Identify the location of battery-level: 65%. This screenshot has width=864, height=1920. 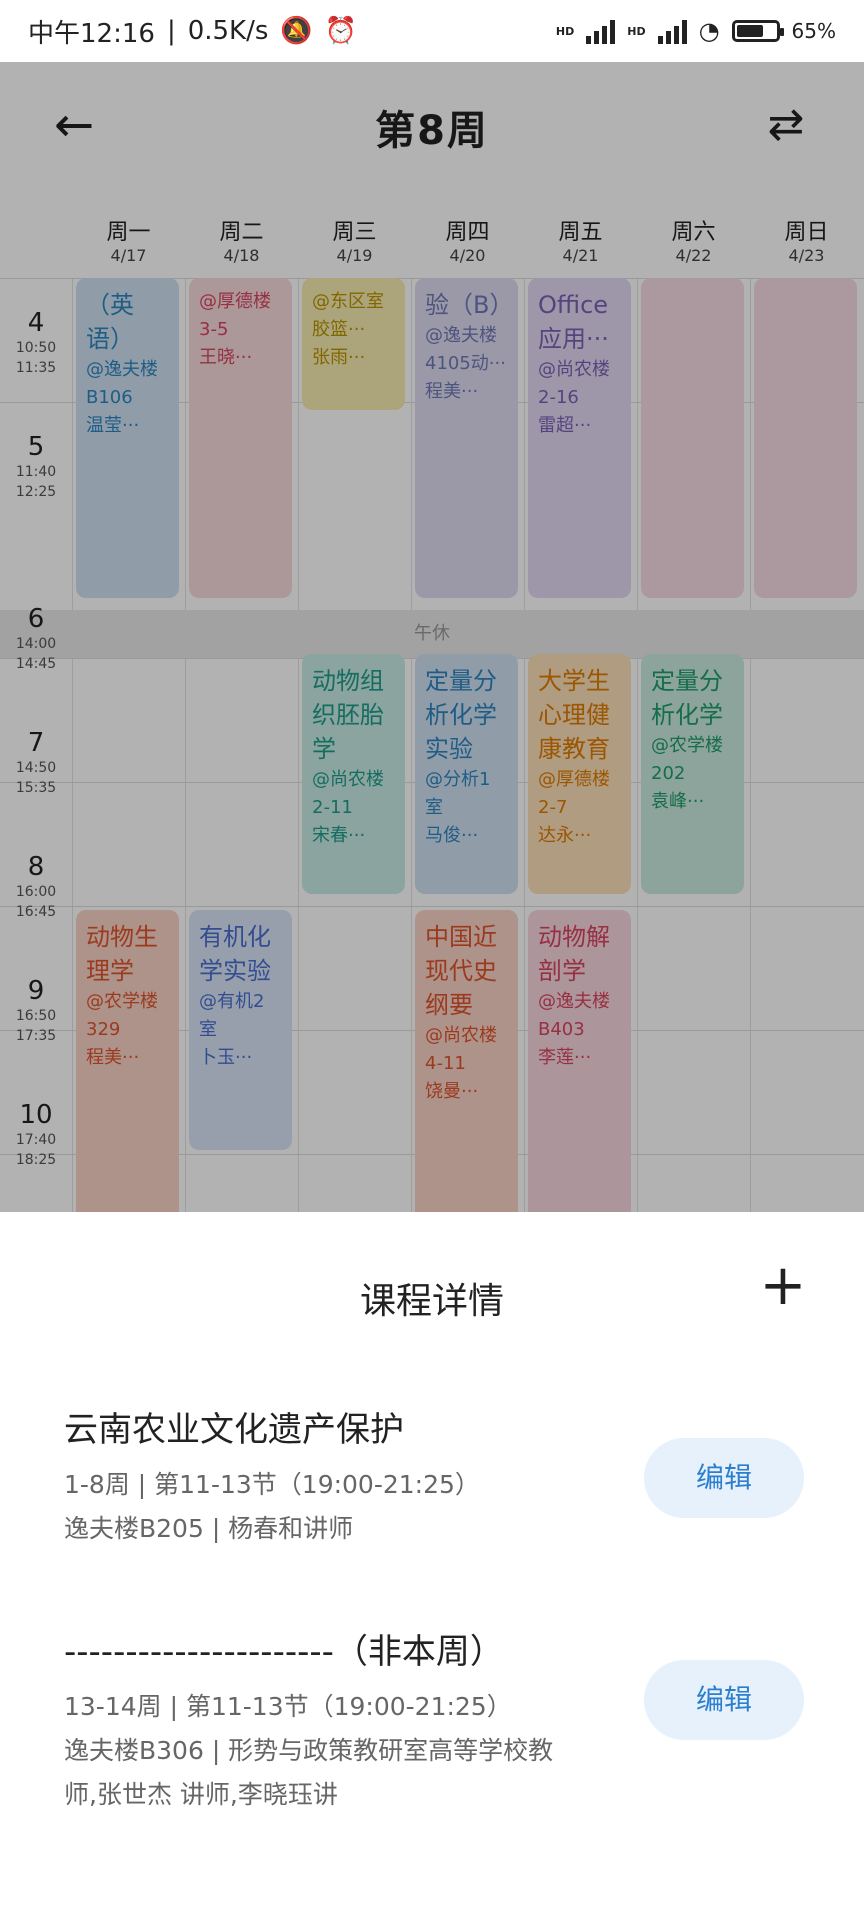
(813, 31).